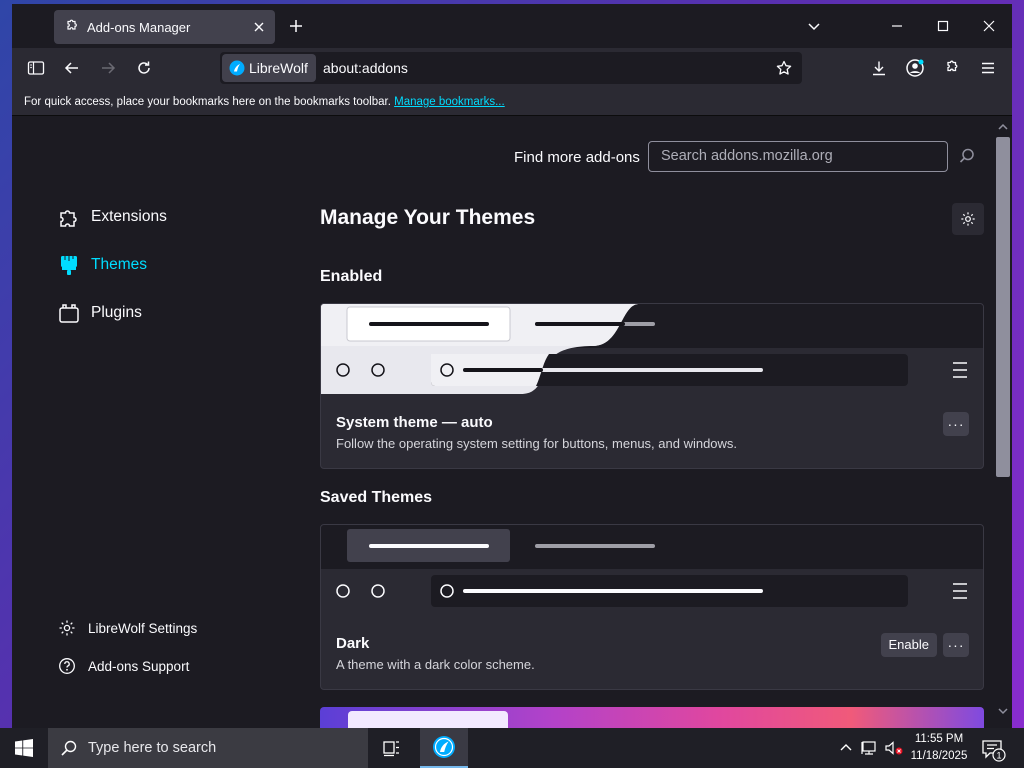 This screenshot has width=1024, height=768. What do you see at coordinates (939, 748) in the screenshot?
I see `system-clock: 11:55 PM 11/18/2025` at bounding box center [939, 748].